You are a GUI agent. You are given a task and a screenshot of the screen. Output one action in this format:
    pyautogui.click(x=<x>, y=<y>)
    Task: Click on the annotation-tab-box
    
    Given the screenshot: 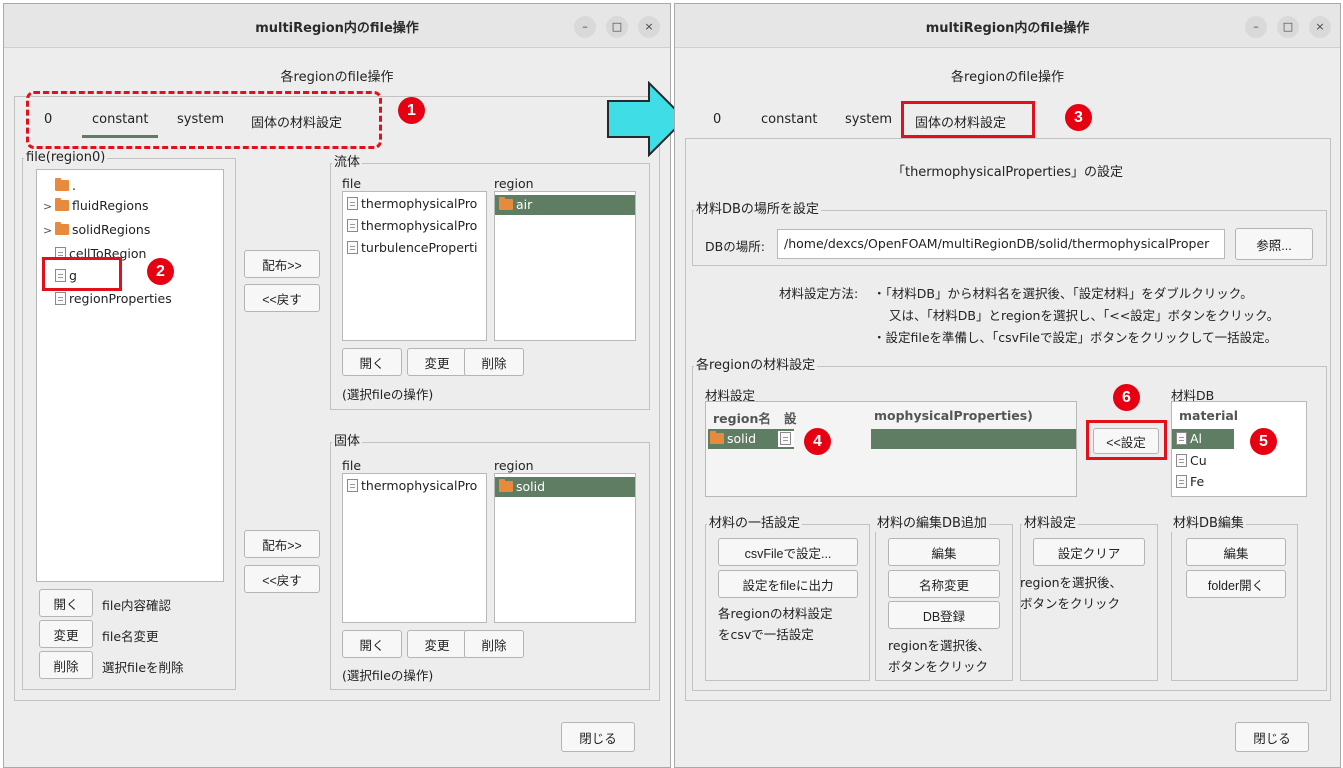 What is the action you would take?
    pyautogui.click(x=968, y=119)
    